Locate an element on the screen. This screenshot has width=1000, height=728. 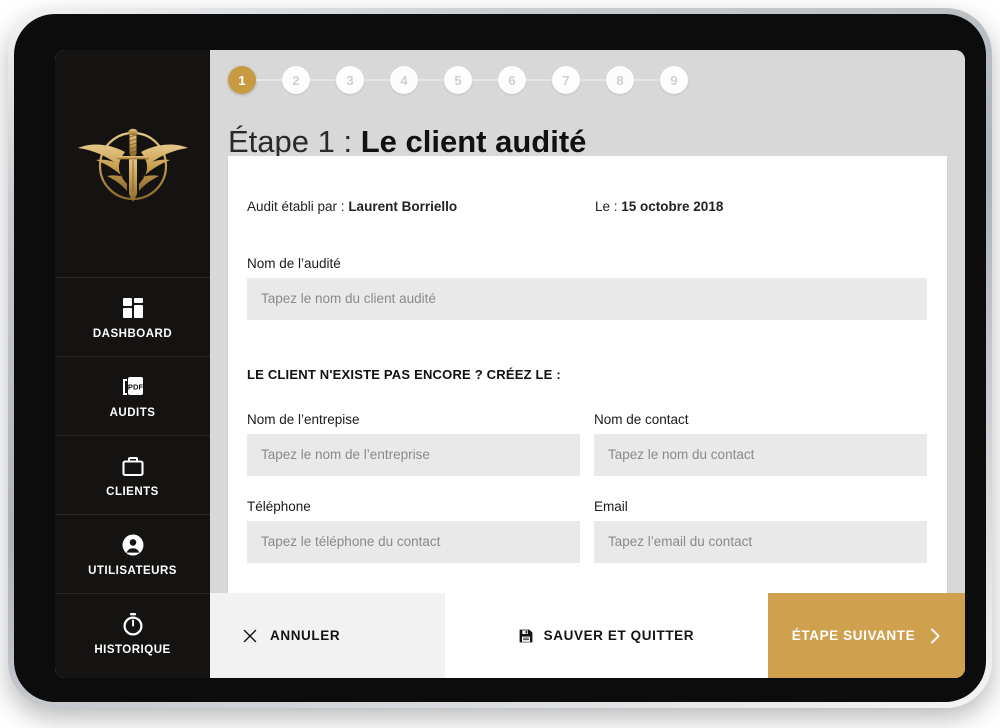
sidebar-item-historique: HISTORIQUE is located at coordinates (132, 632).